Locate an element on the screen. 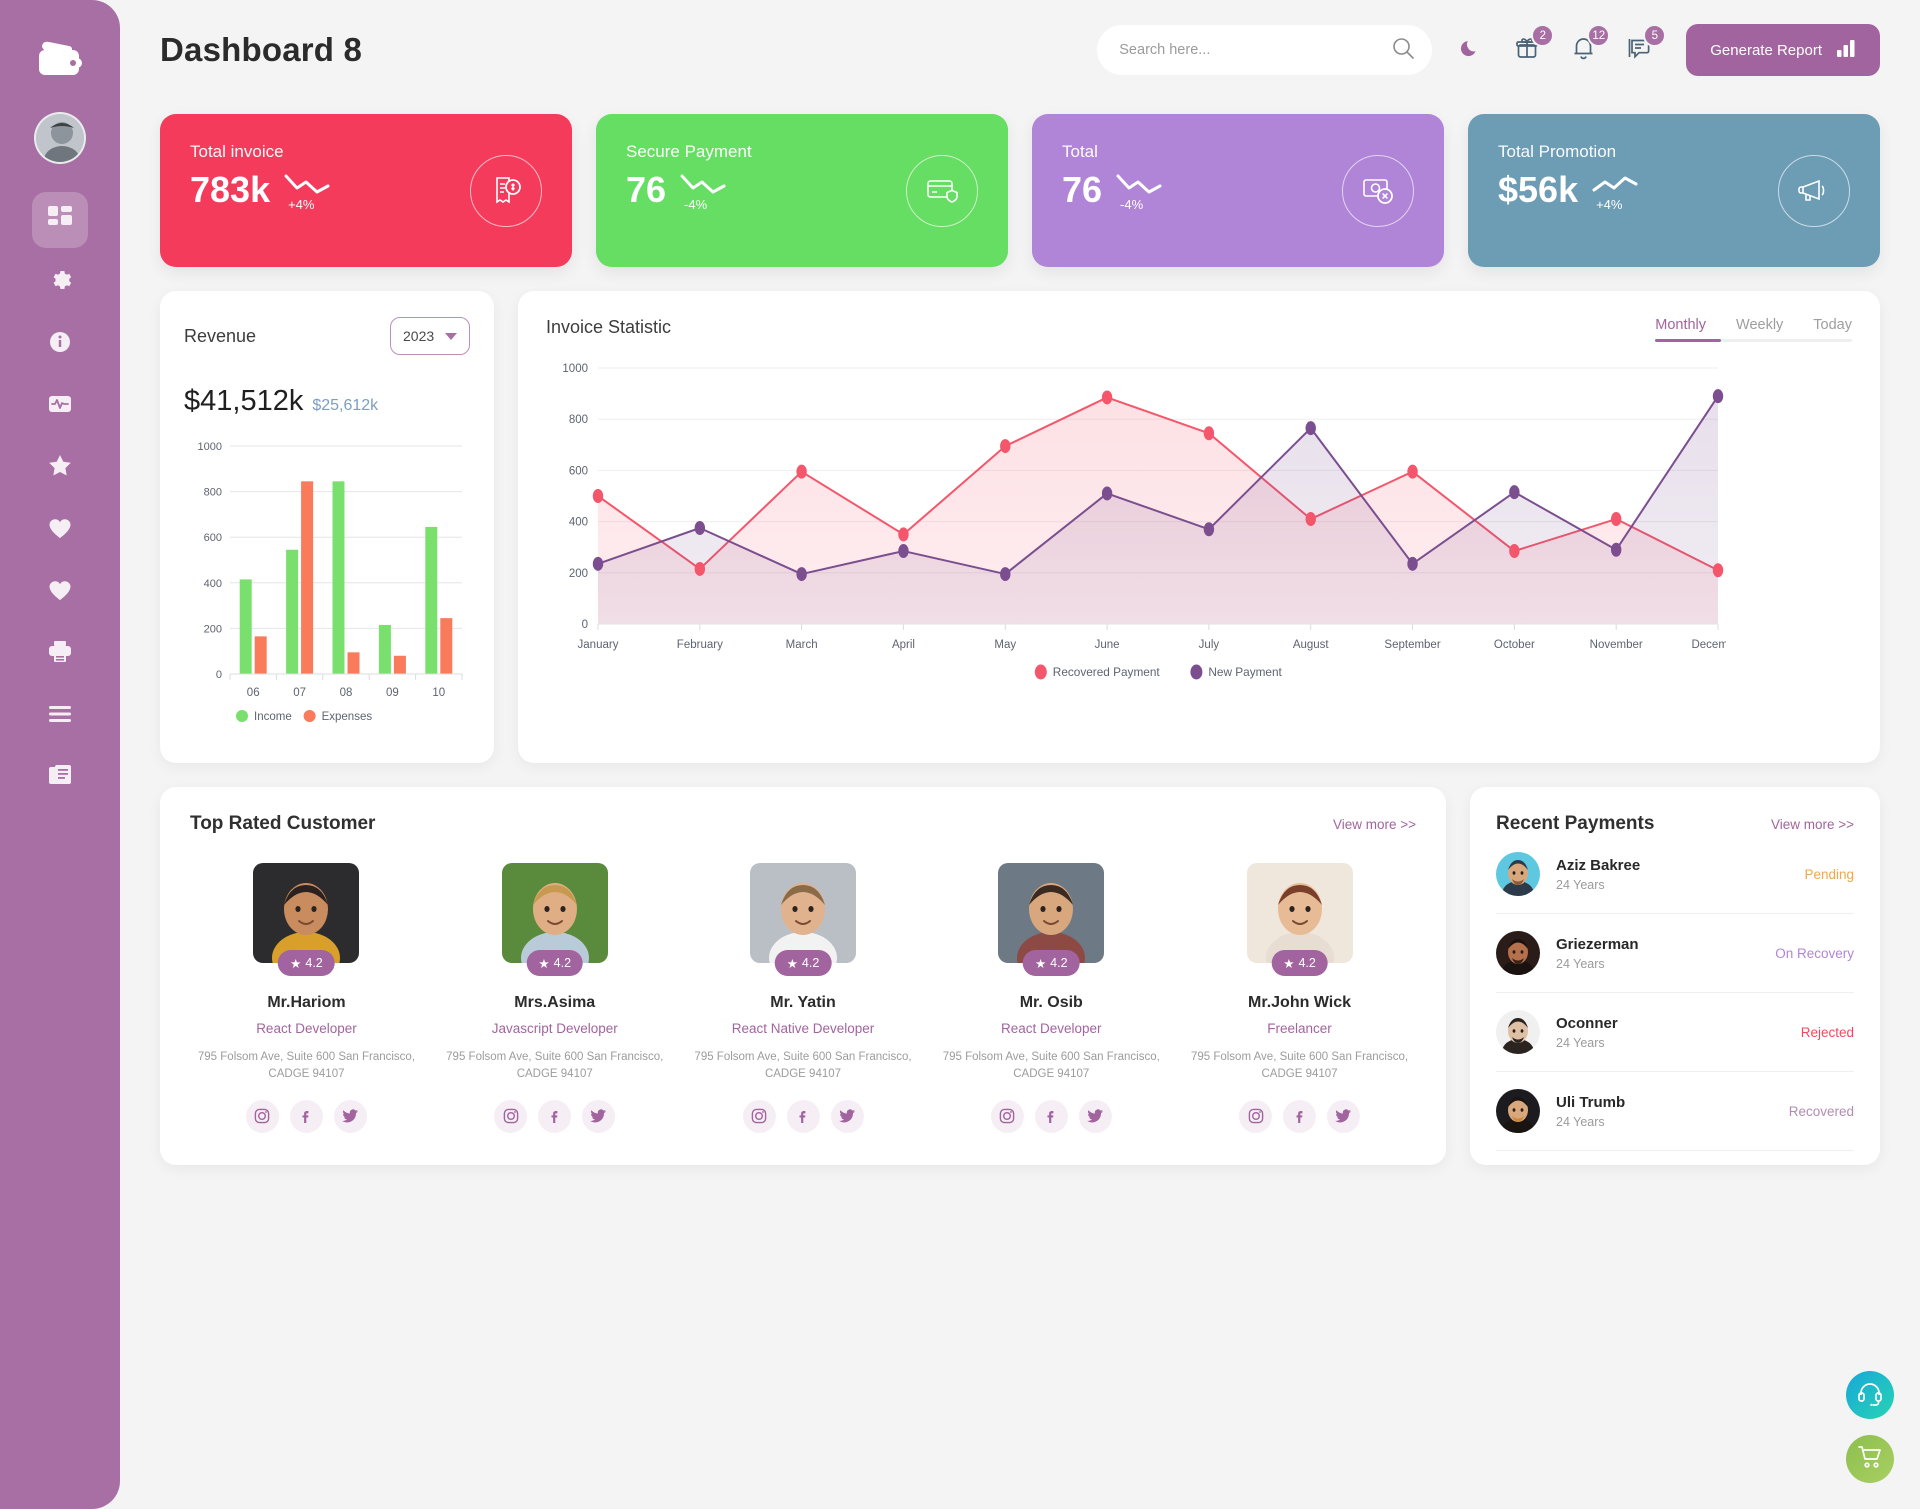  sidebar-item-saved is located at coordinates (60, 592).